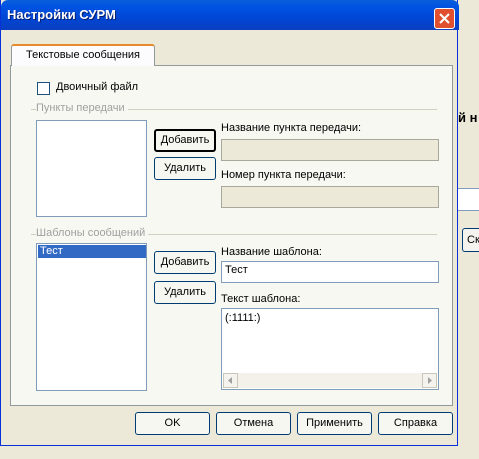 The height and width of the screenshot is (459, 479). Describe the element at coordinates (43, 88) in the screenshot. I see `binary-file-checkbox` at that location.